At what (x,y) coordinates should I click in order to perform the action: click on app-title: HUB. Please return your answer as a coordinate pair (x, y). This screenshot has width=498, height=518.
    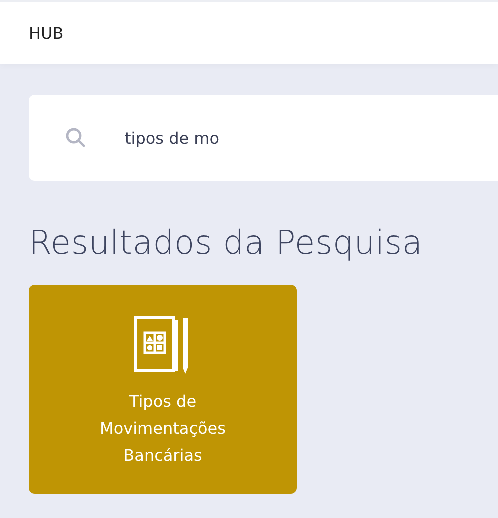
    Looking at the image, I should click on (46, 33).